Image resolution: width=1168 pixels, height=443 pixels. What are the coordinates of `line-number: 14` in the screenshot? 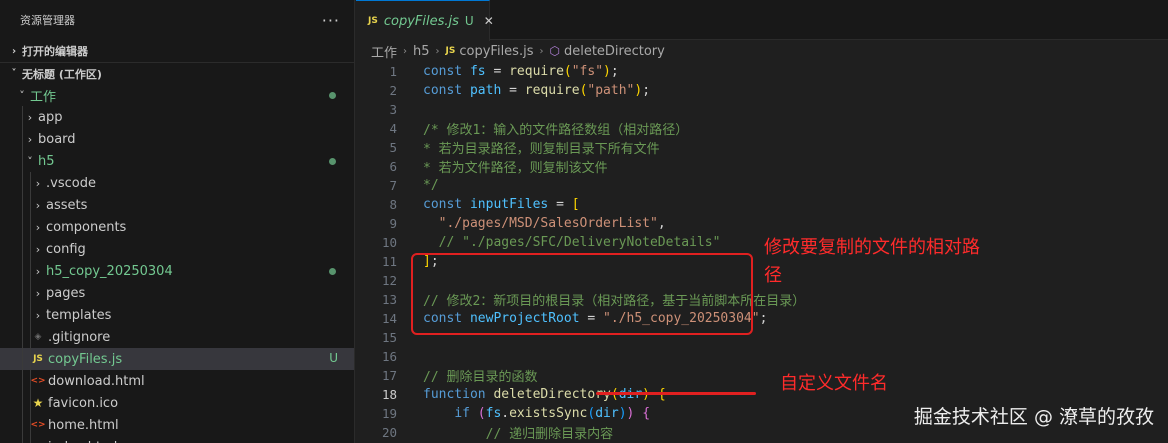 It's located at (389, 318).